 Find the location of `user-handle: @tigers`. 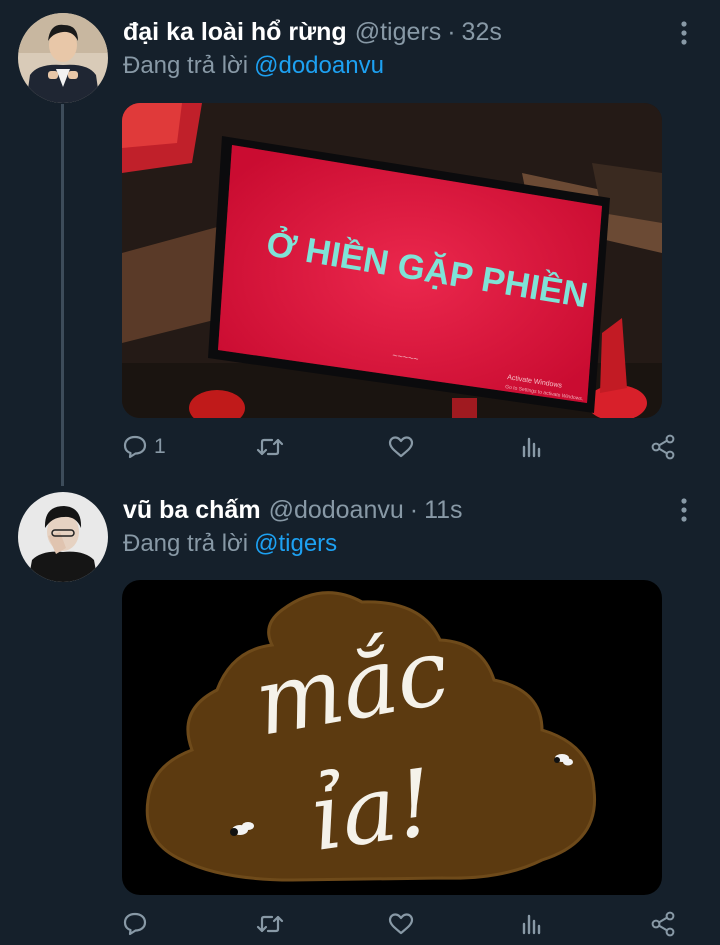

user-handle: @tigers is located at coordinates (398, 32).